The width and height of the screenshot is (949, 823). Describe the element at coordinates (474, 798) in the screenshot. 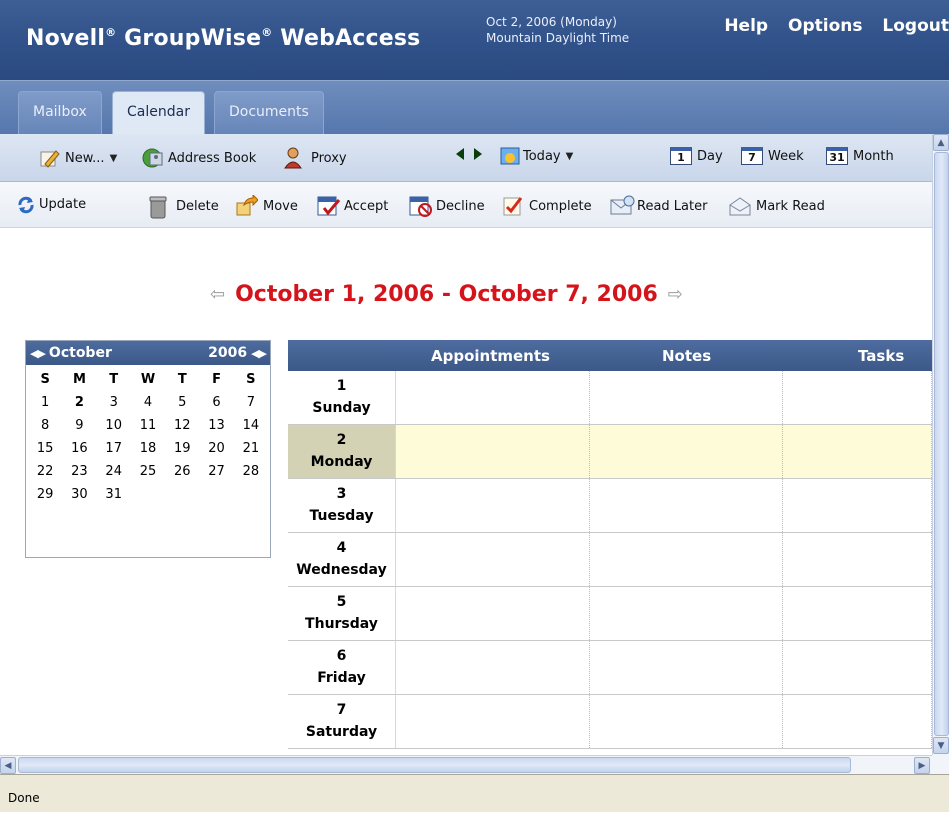

I see `status-bar: Done` at that location.